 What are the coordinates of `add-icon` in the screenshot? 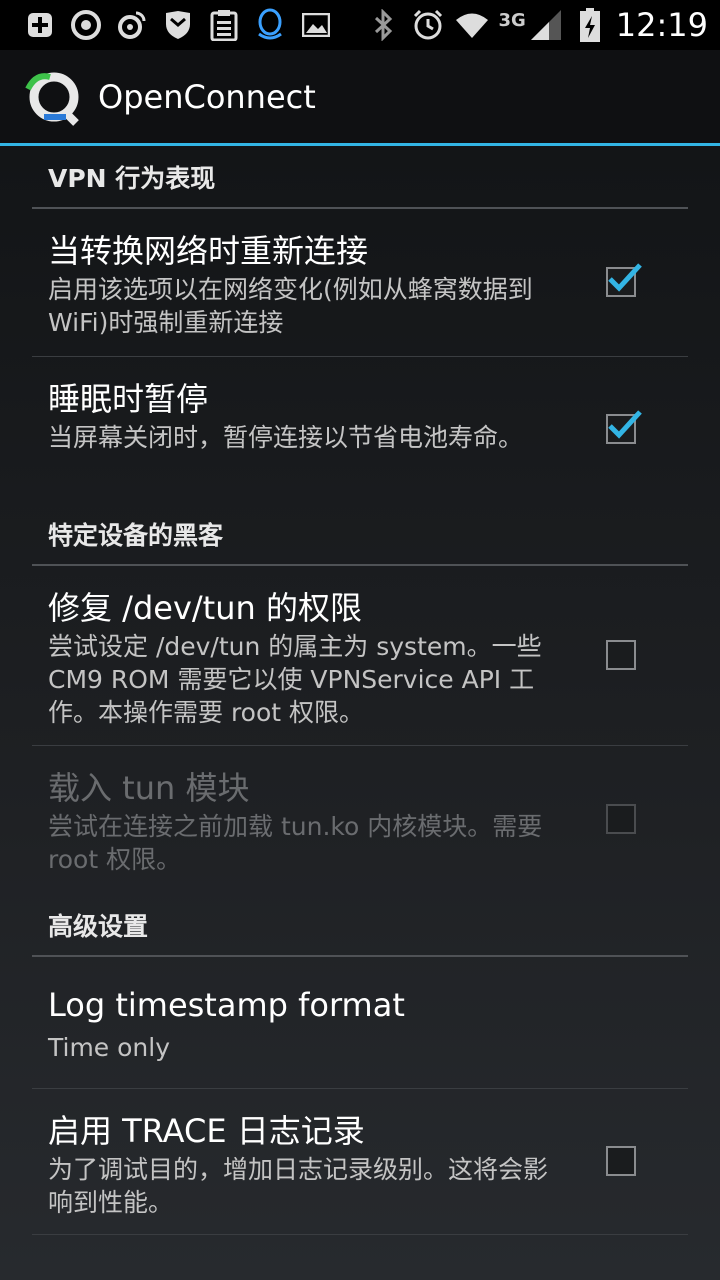 It's located at (40, 25).